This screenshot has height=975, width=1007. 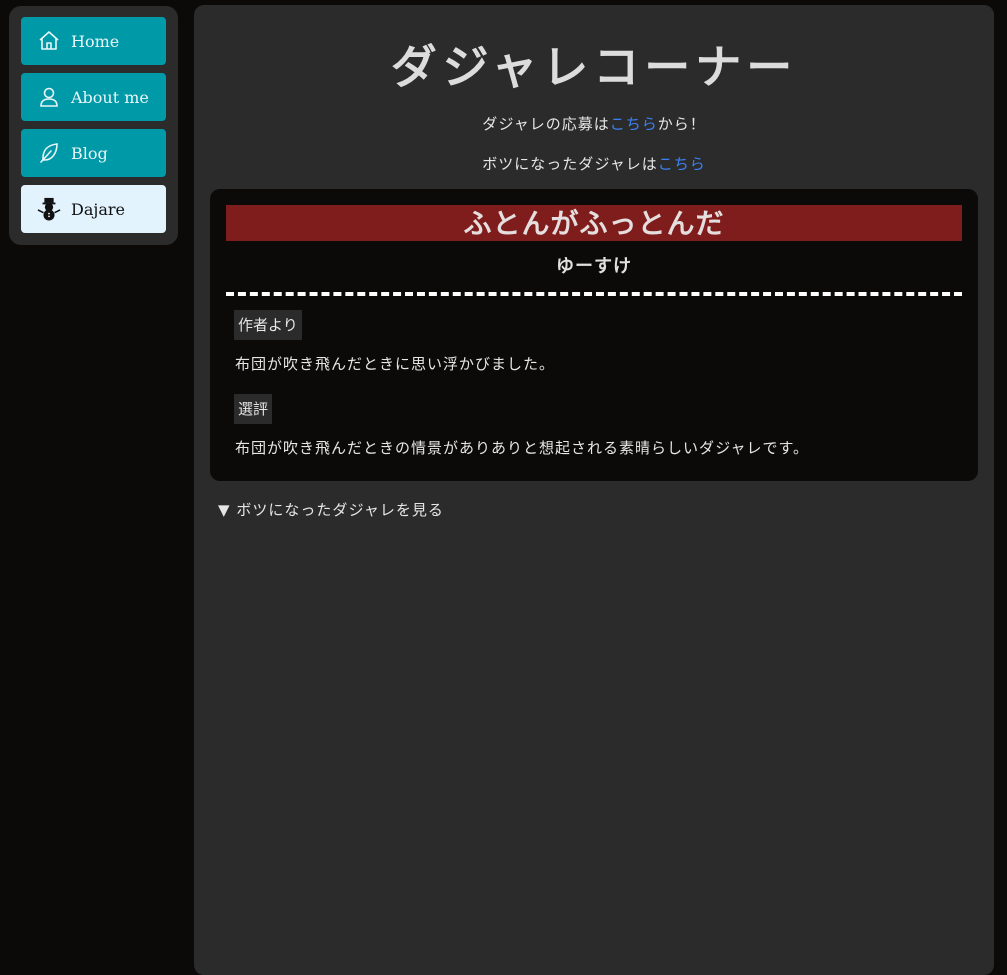 I want to click on home-icon, so click(x=49, y=41).